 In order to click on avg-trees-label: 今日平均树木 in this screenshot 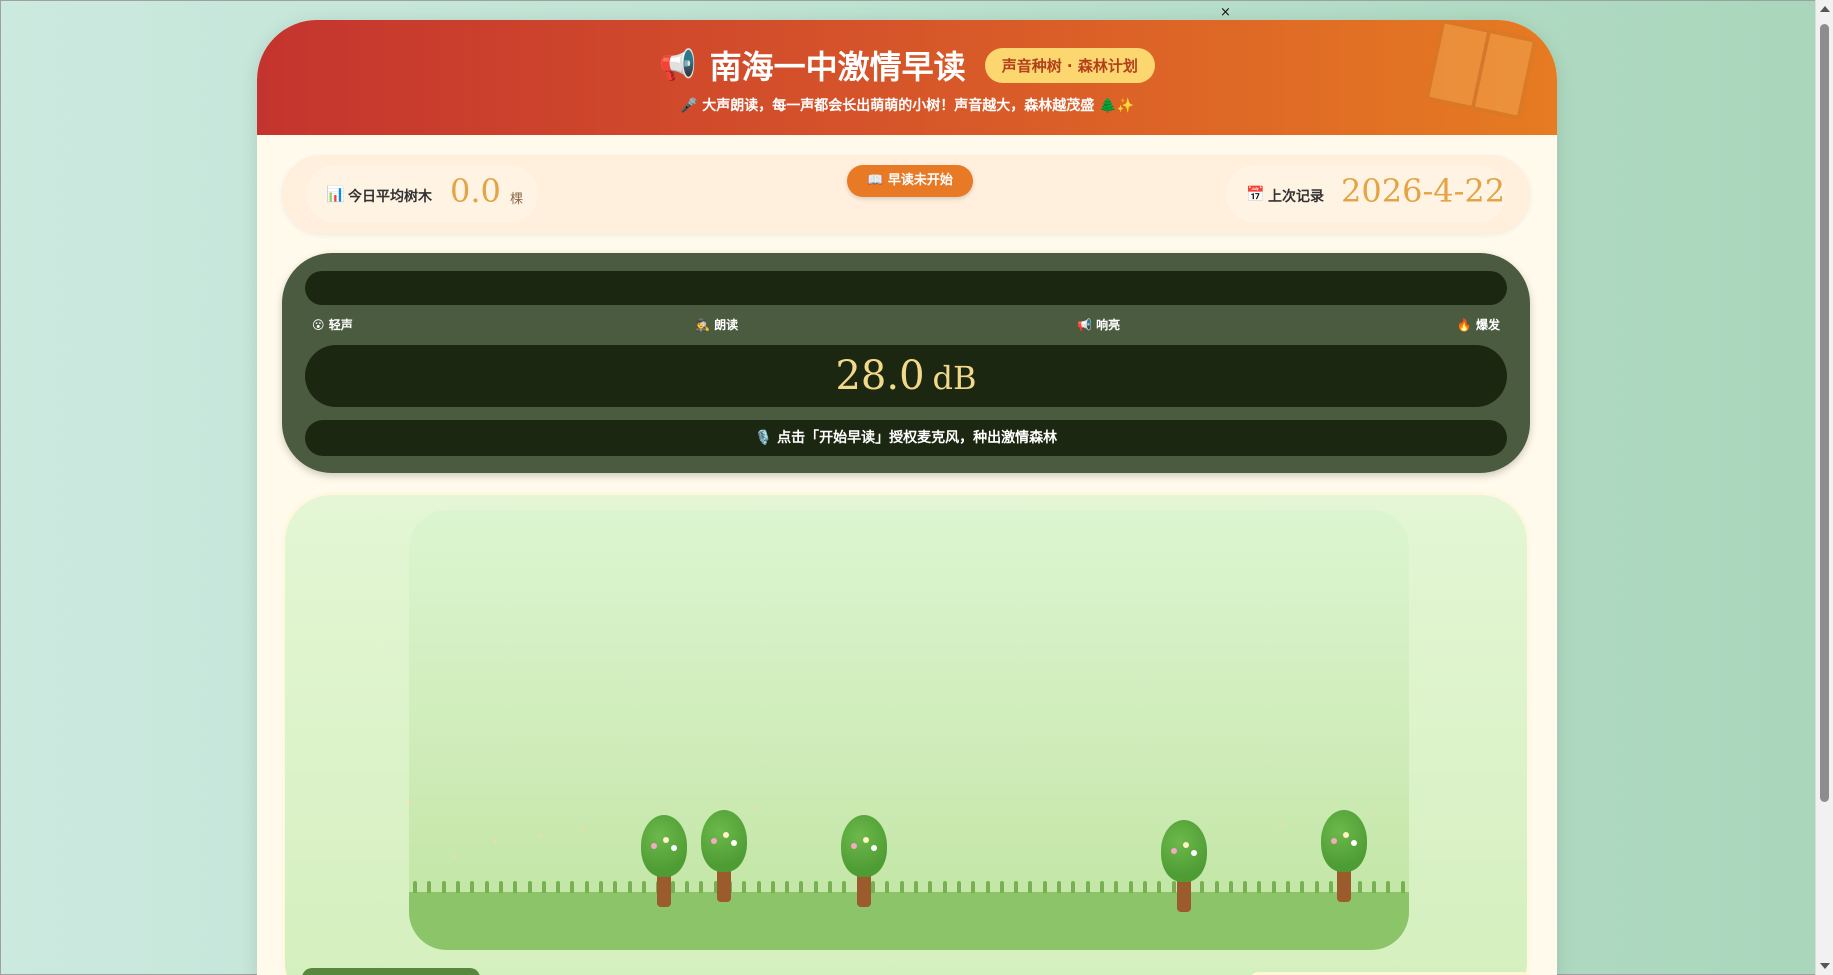, I will do `click(390, 197)`.